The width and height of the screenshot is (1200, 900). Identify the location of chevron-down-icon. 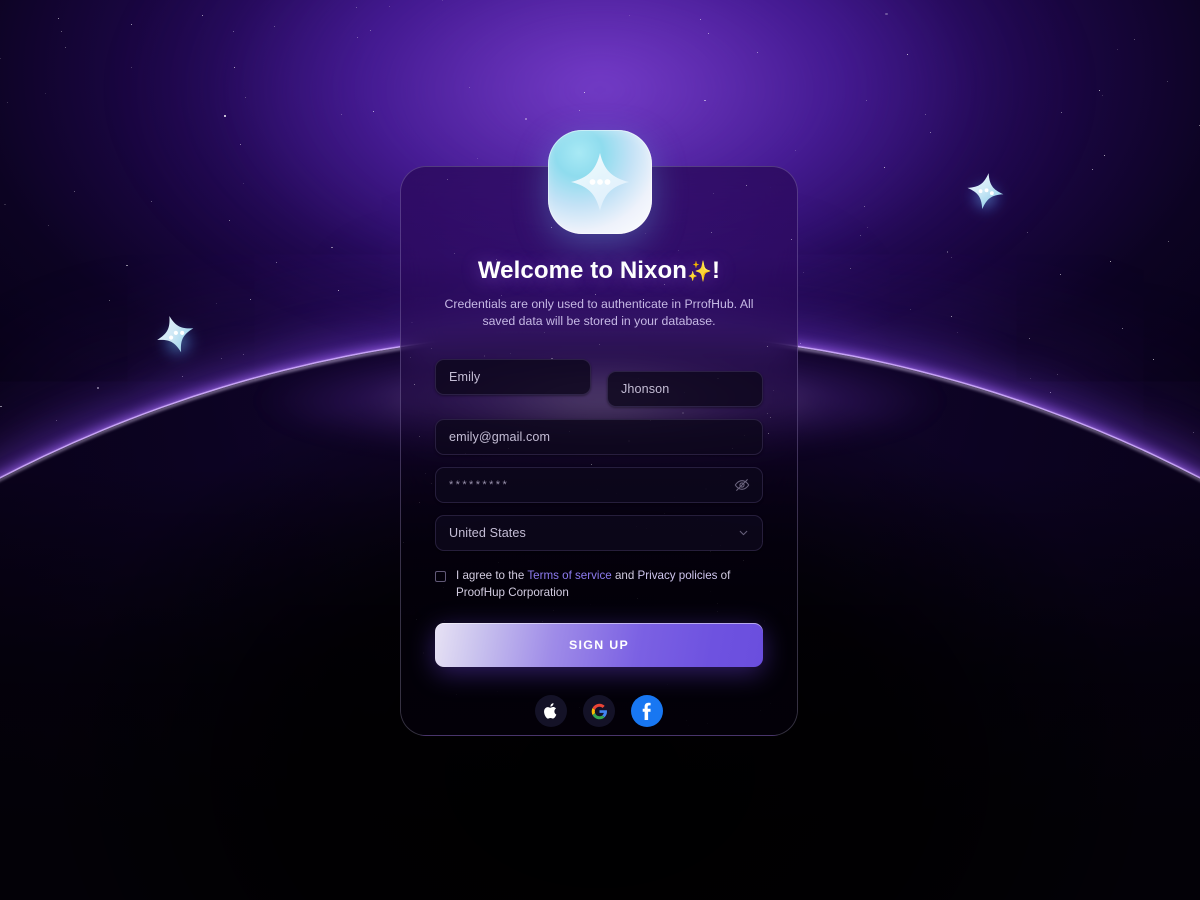
(743, 533).